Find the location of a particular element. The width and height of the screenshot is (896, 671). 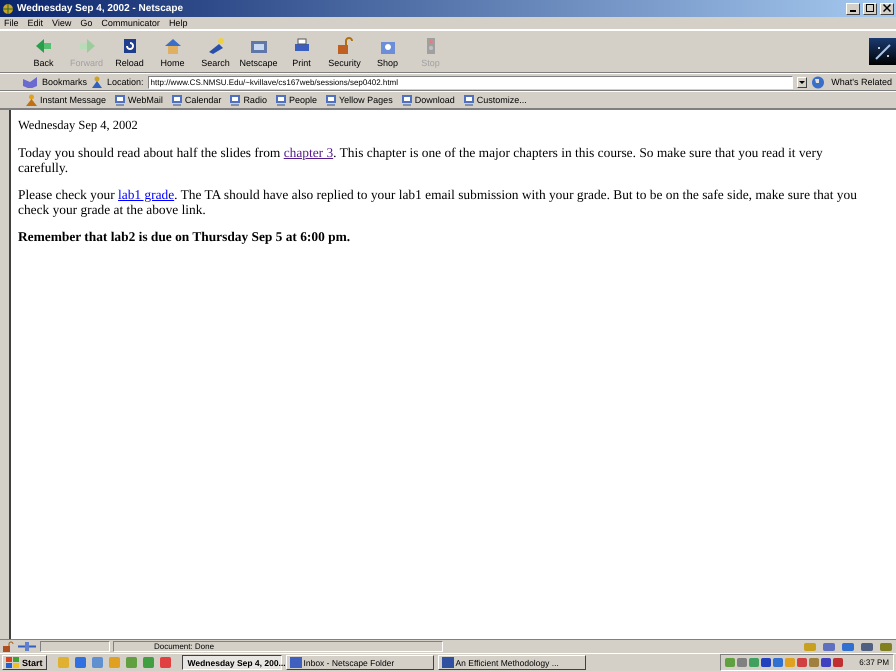

page-heading: Wednesday Sep 4, 2002 is located at coordinates (78, 125).